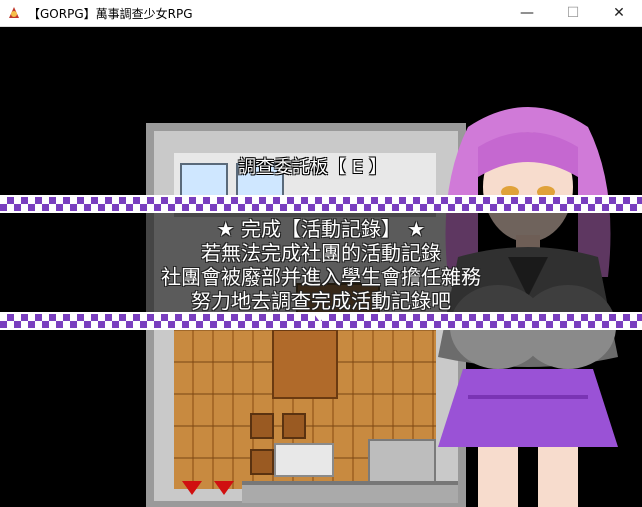 This screenshot has width=642, height=507. Describe the element at coordinates (110, 14) in the screenshot. I see `window-title: 【GORPG】萬事調查少女RPG` at that location.